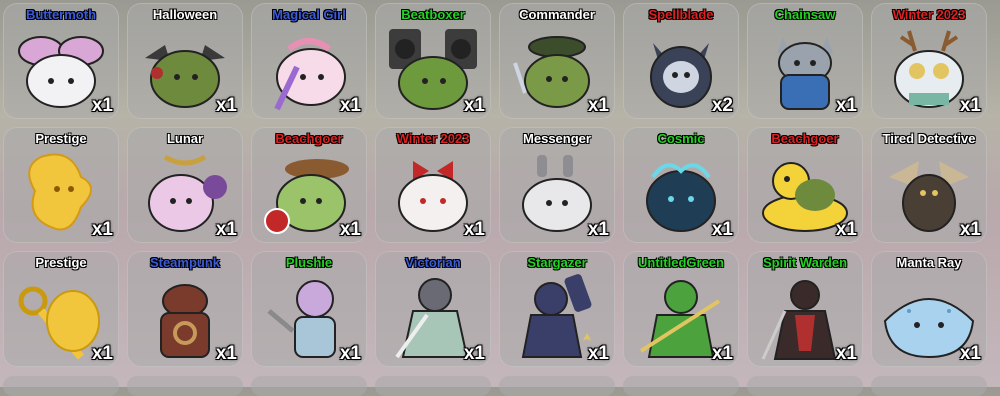 This screenshot has height=396, width=1000. I want to click on inventory-card: Victorian x1, so click(433, 309).